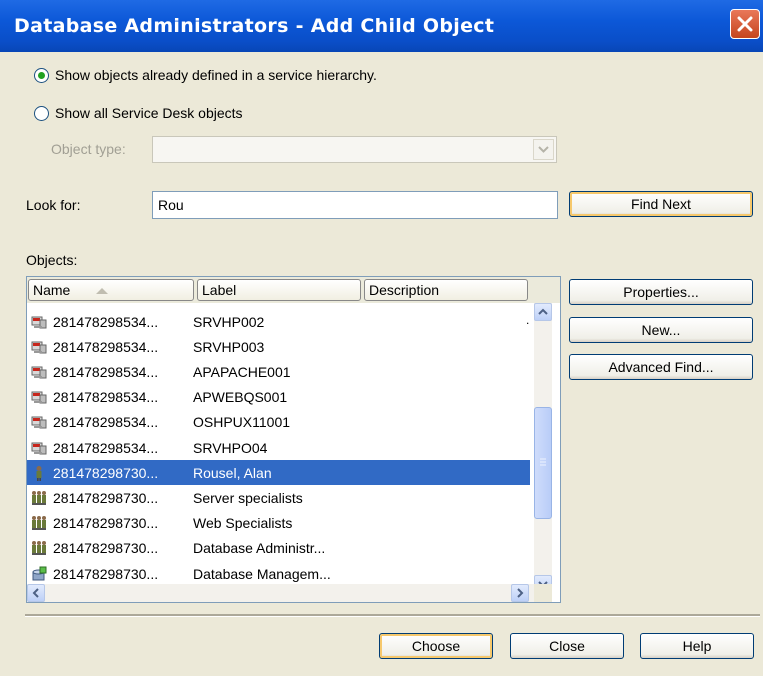 This screenshot has height=676, width=763. What do you see at coordinates (279, 290) in the screenshot?
I see `column-header-label: Label` at bounding box center [279, 290].